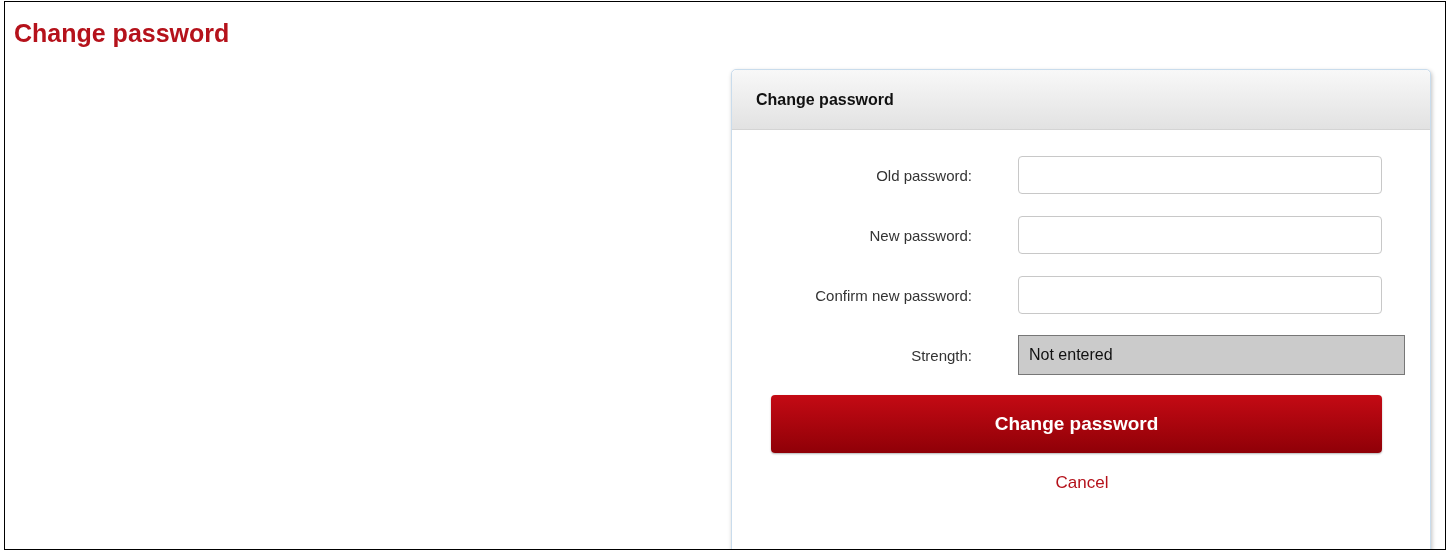 This screenshot has height=550, width=1450. What do you see at coordinates (1082, 483) in the screenshot?
I see `cancel-link: Cancel` at bounding box center [1082, 483].